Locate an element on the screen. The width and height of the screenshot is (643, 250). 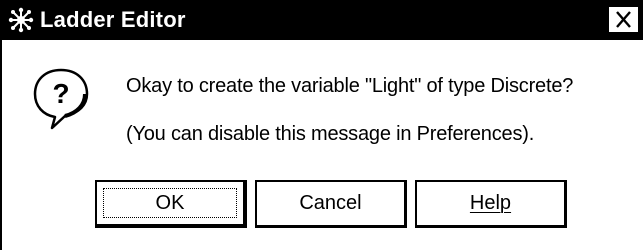
ladder-editor-icon is located at coordinates (21, 20).